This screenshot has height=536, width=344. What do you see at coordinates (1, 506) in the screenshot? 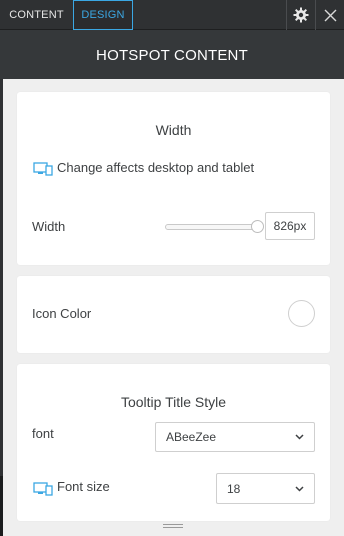
I see `sidebar-edge-dark` at bounding box center [1, 506].